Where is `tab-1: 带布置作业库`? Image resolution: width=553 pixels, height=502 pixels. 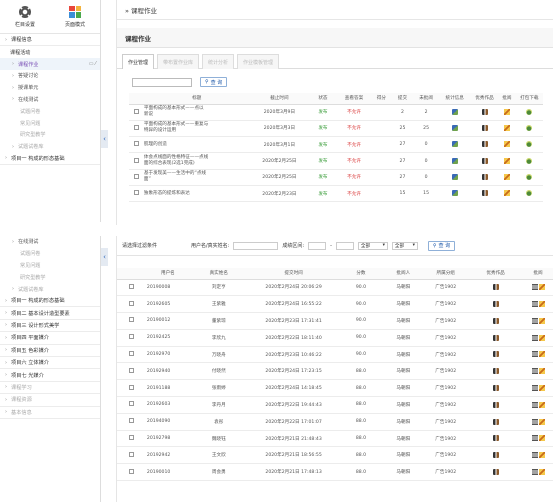
tab-1: 带布置作业库 is located at coordinates (178, 61).